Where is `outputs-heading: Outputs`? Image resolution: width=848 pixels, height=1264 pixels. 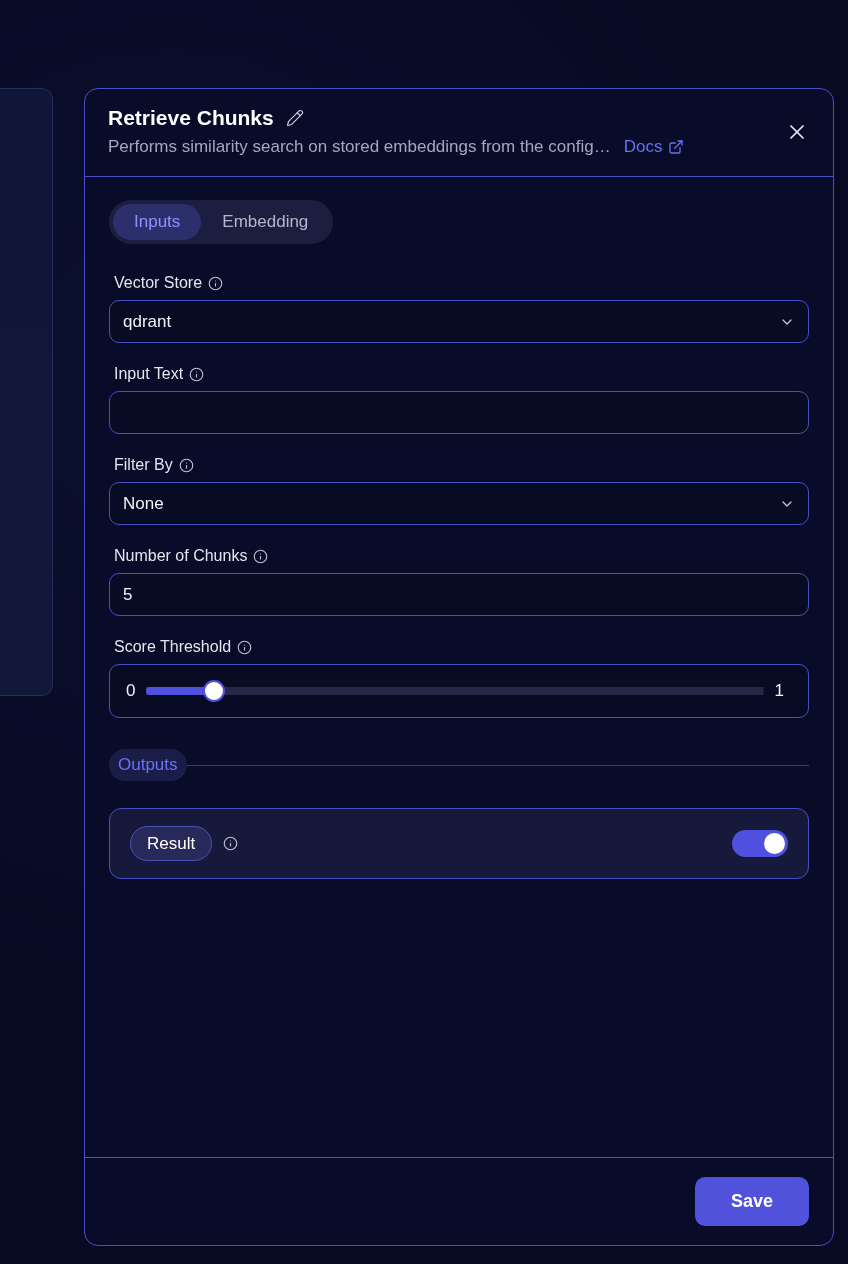
outputs-heading: Outputs is located at coordinates (148, 765).